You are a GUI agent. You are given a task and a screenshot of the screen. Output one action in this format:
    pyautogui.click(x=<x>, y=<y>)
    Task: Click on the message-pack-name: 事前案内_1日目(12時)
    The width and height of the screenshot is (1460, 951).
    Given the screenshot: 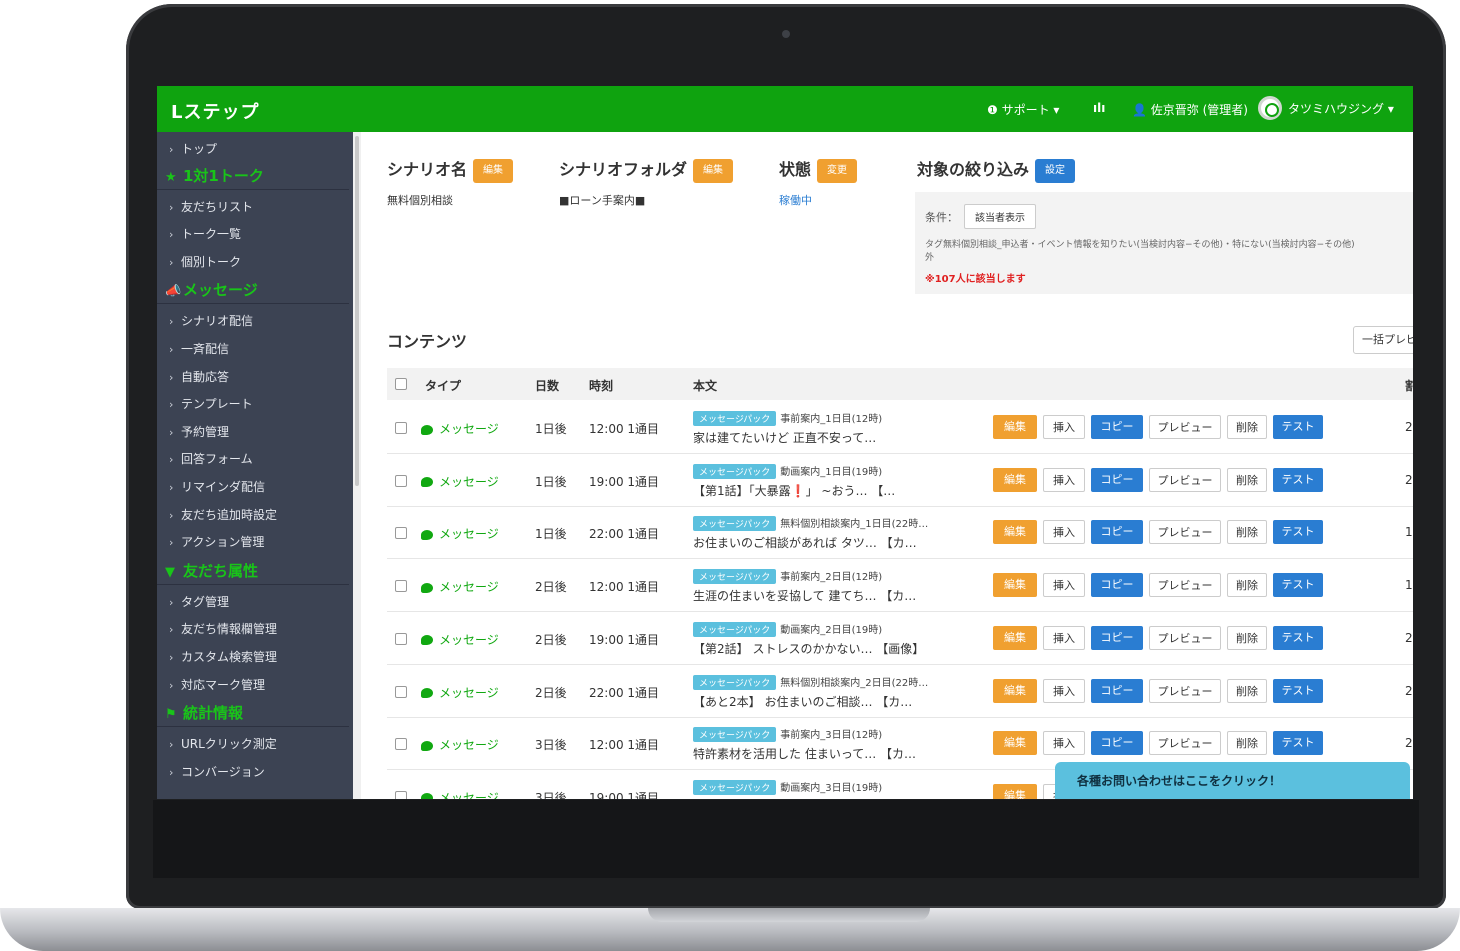 What is the action you would take?
    pyautogui.click(x=831, y=419)
    